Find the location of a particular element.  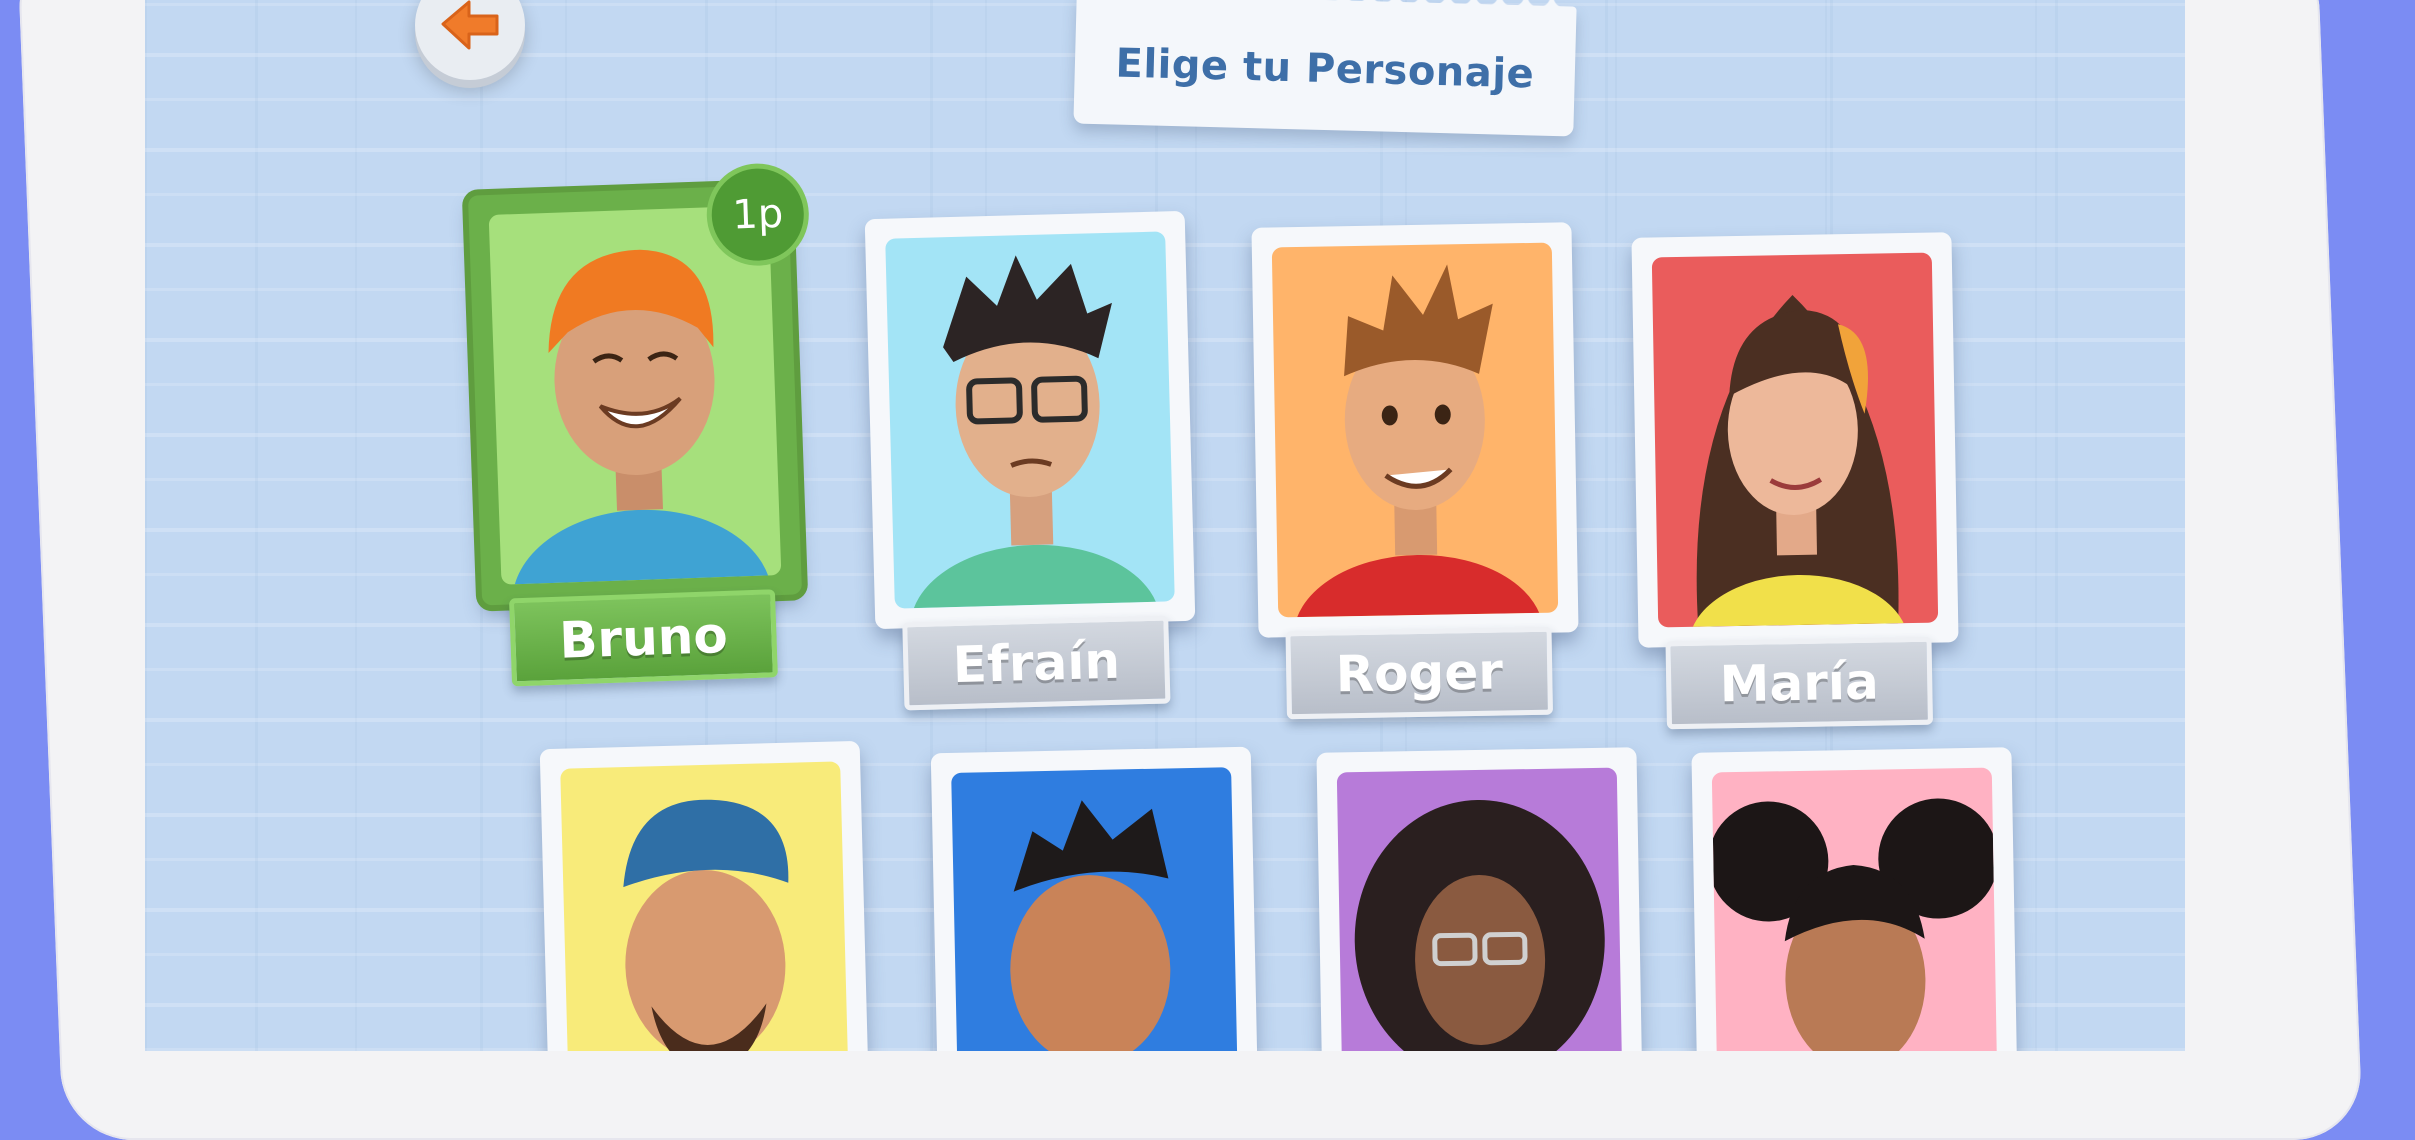

character-name-plate: Efraín is located at coordinates (1036, 663).